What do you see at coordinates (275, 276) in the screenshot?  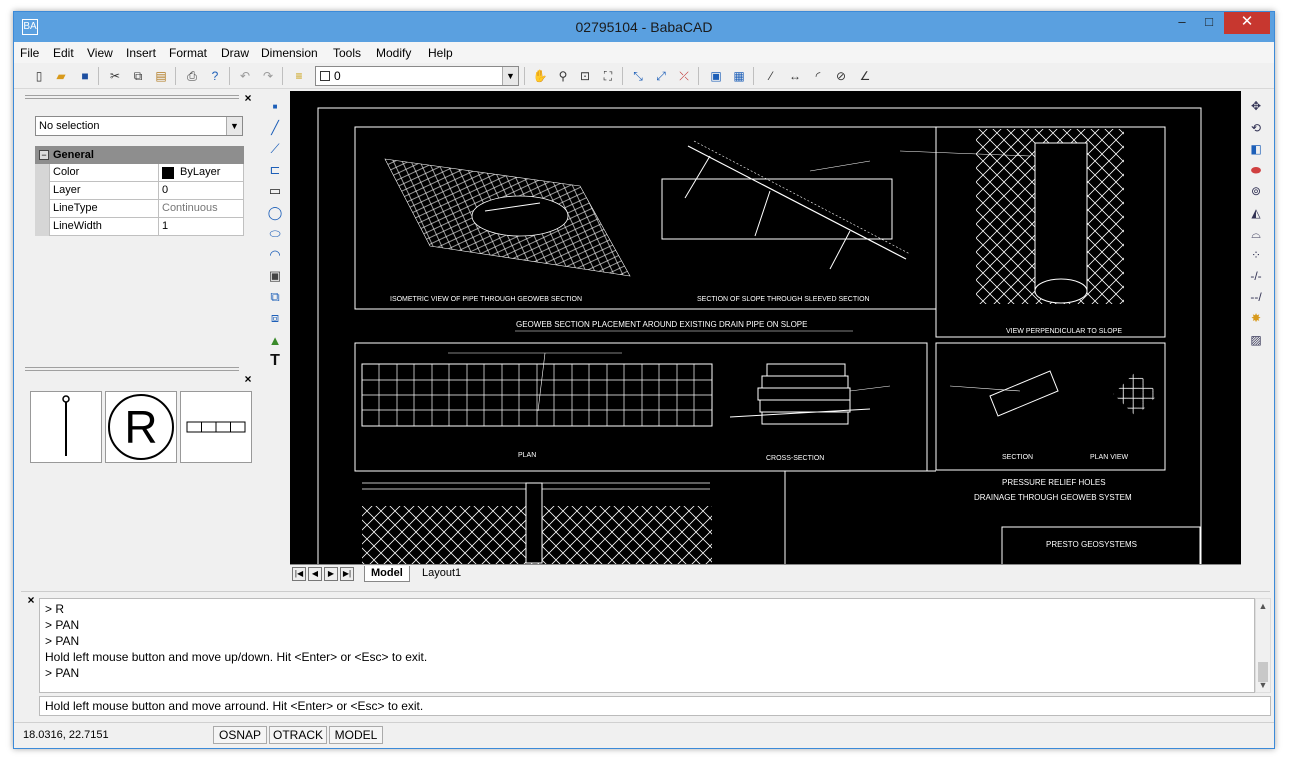 I see `hatch-icon: ▣` at bounding box center [275, 276].